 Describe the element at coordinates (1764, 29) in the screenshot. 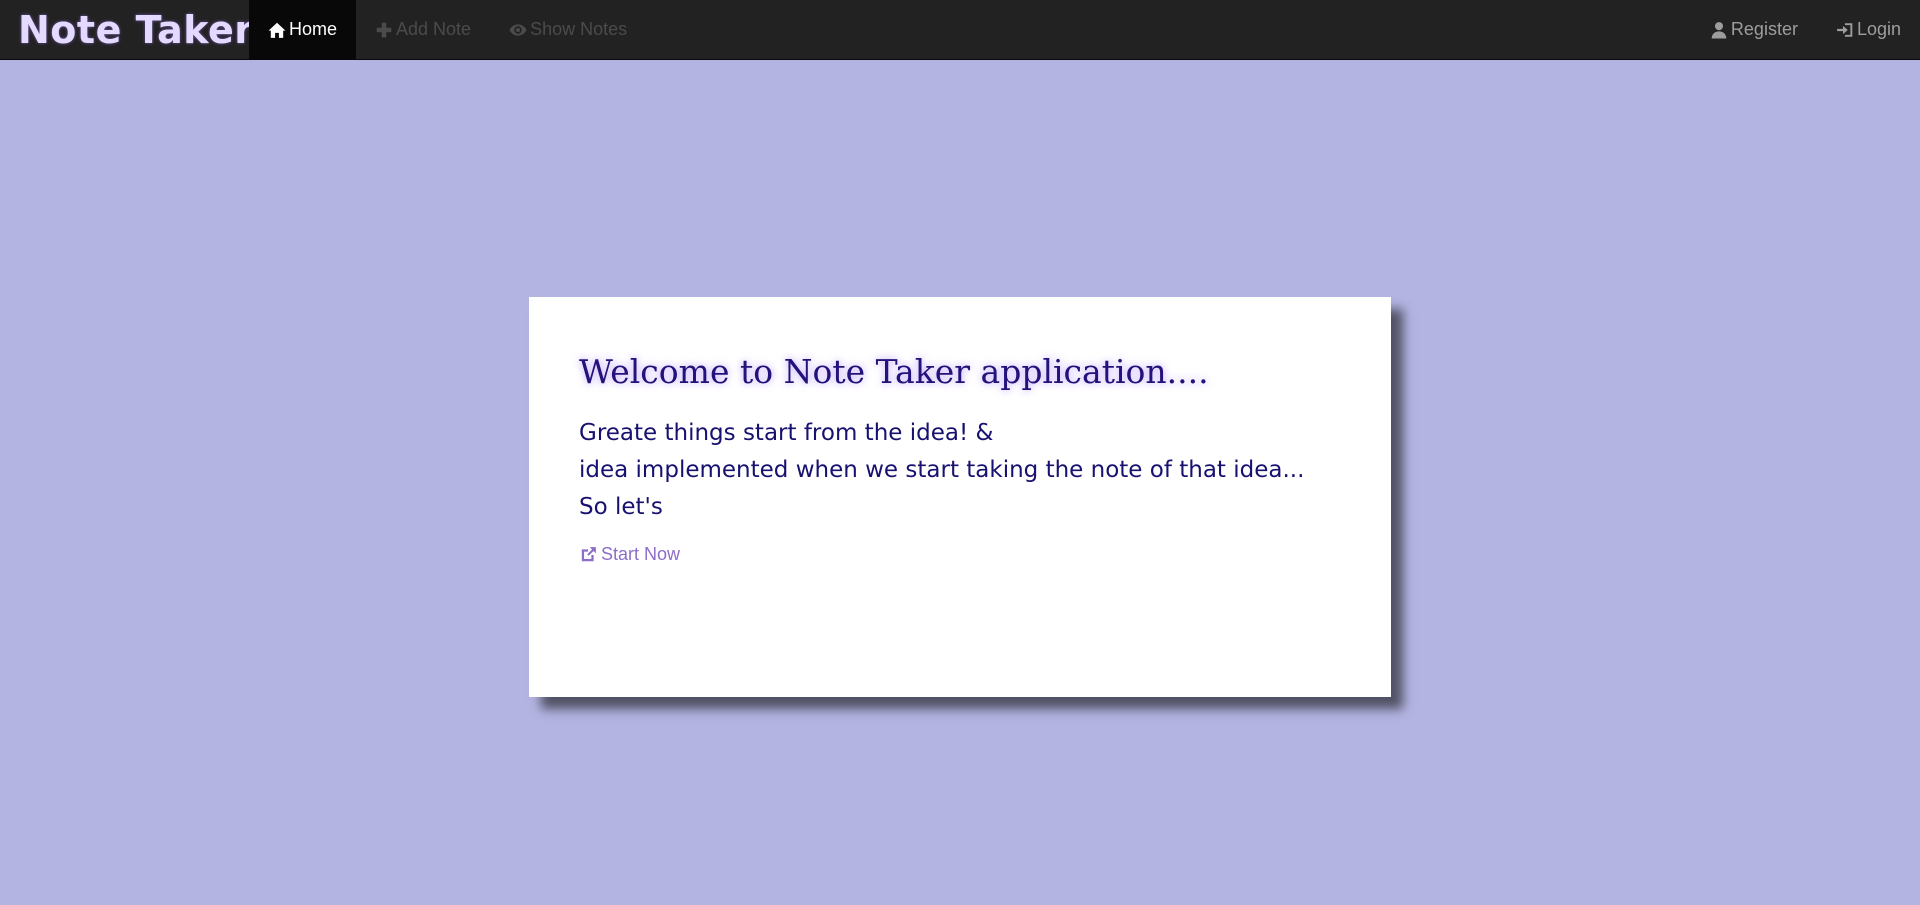

I see `nav-register-label: Register` at that location.